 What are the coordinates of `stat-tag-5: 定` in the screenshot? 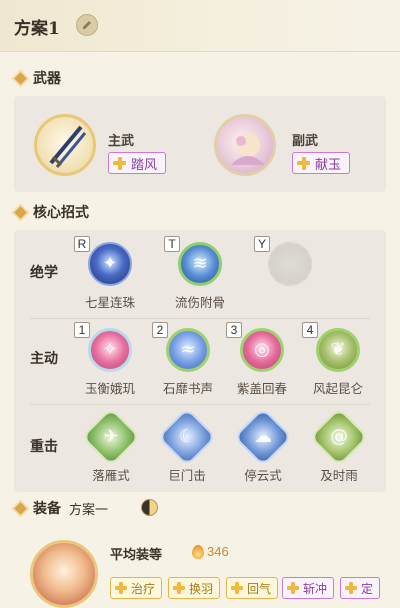 It's located at (360, 588).